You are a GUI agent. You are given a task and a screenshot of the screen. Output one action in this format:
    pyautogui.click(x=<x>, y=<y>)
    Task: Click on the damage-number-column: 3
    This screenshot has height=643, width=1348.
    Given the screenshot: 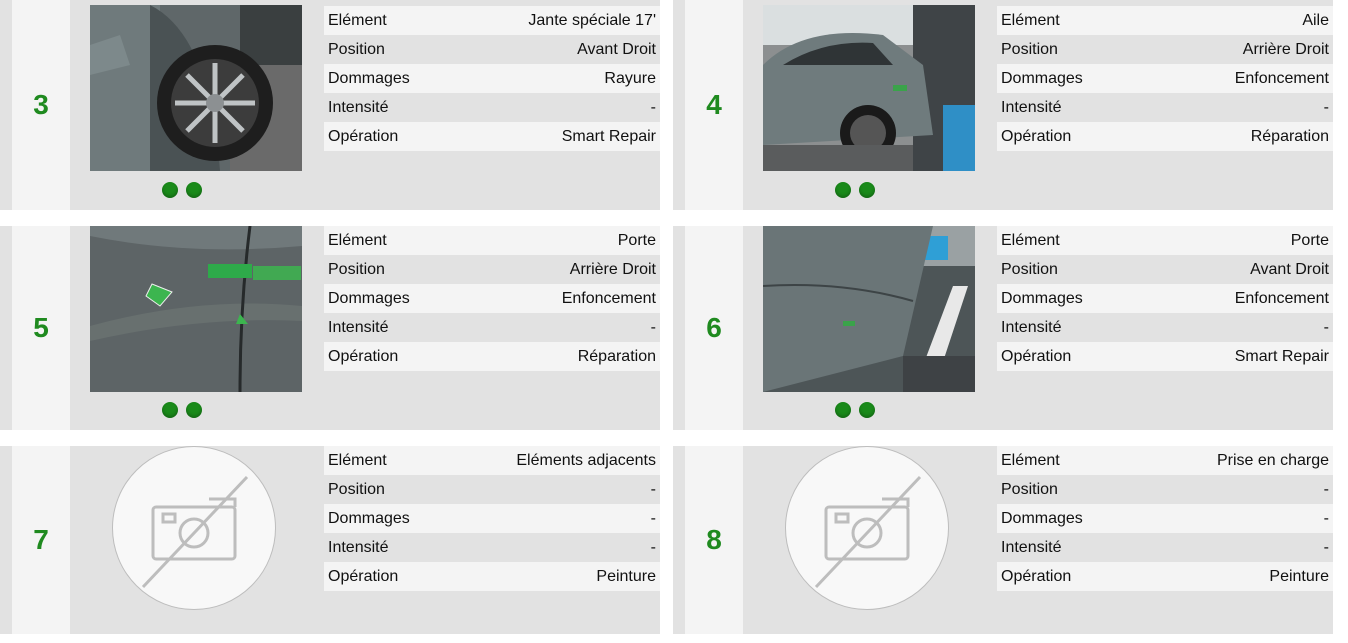 What is the action you would take?
    pyautogui.click(x=41, y=105)
    